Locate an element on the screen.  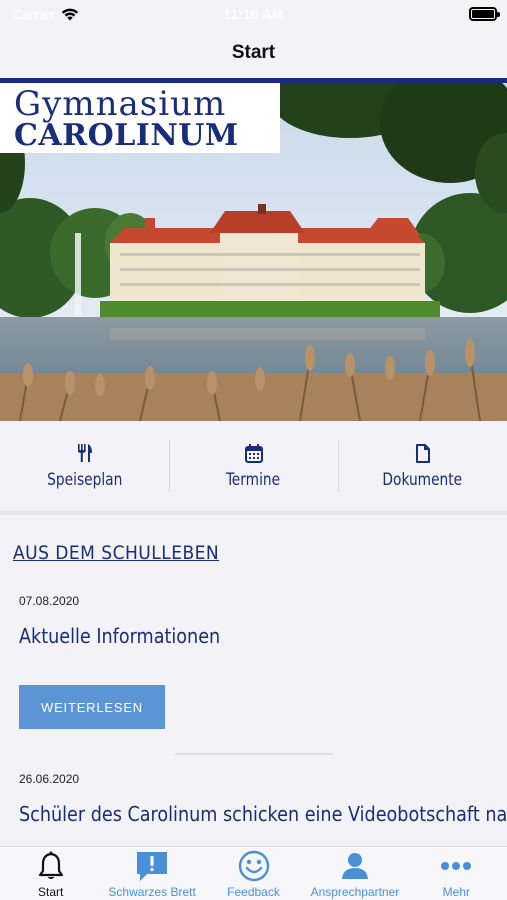
quick-link-speiseplan: Speiseplan is located at coordinates (84, 466).